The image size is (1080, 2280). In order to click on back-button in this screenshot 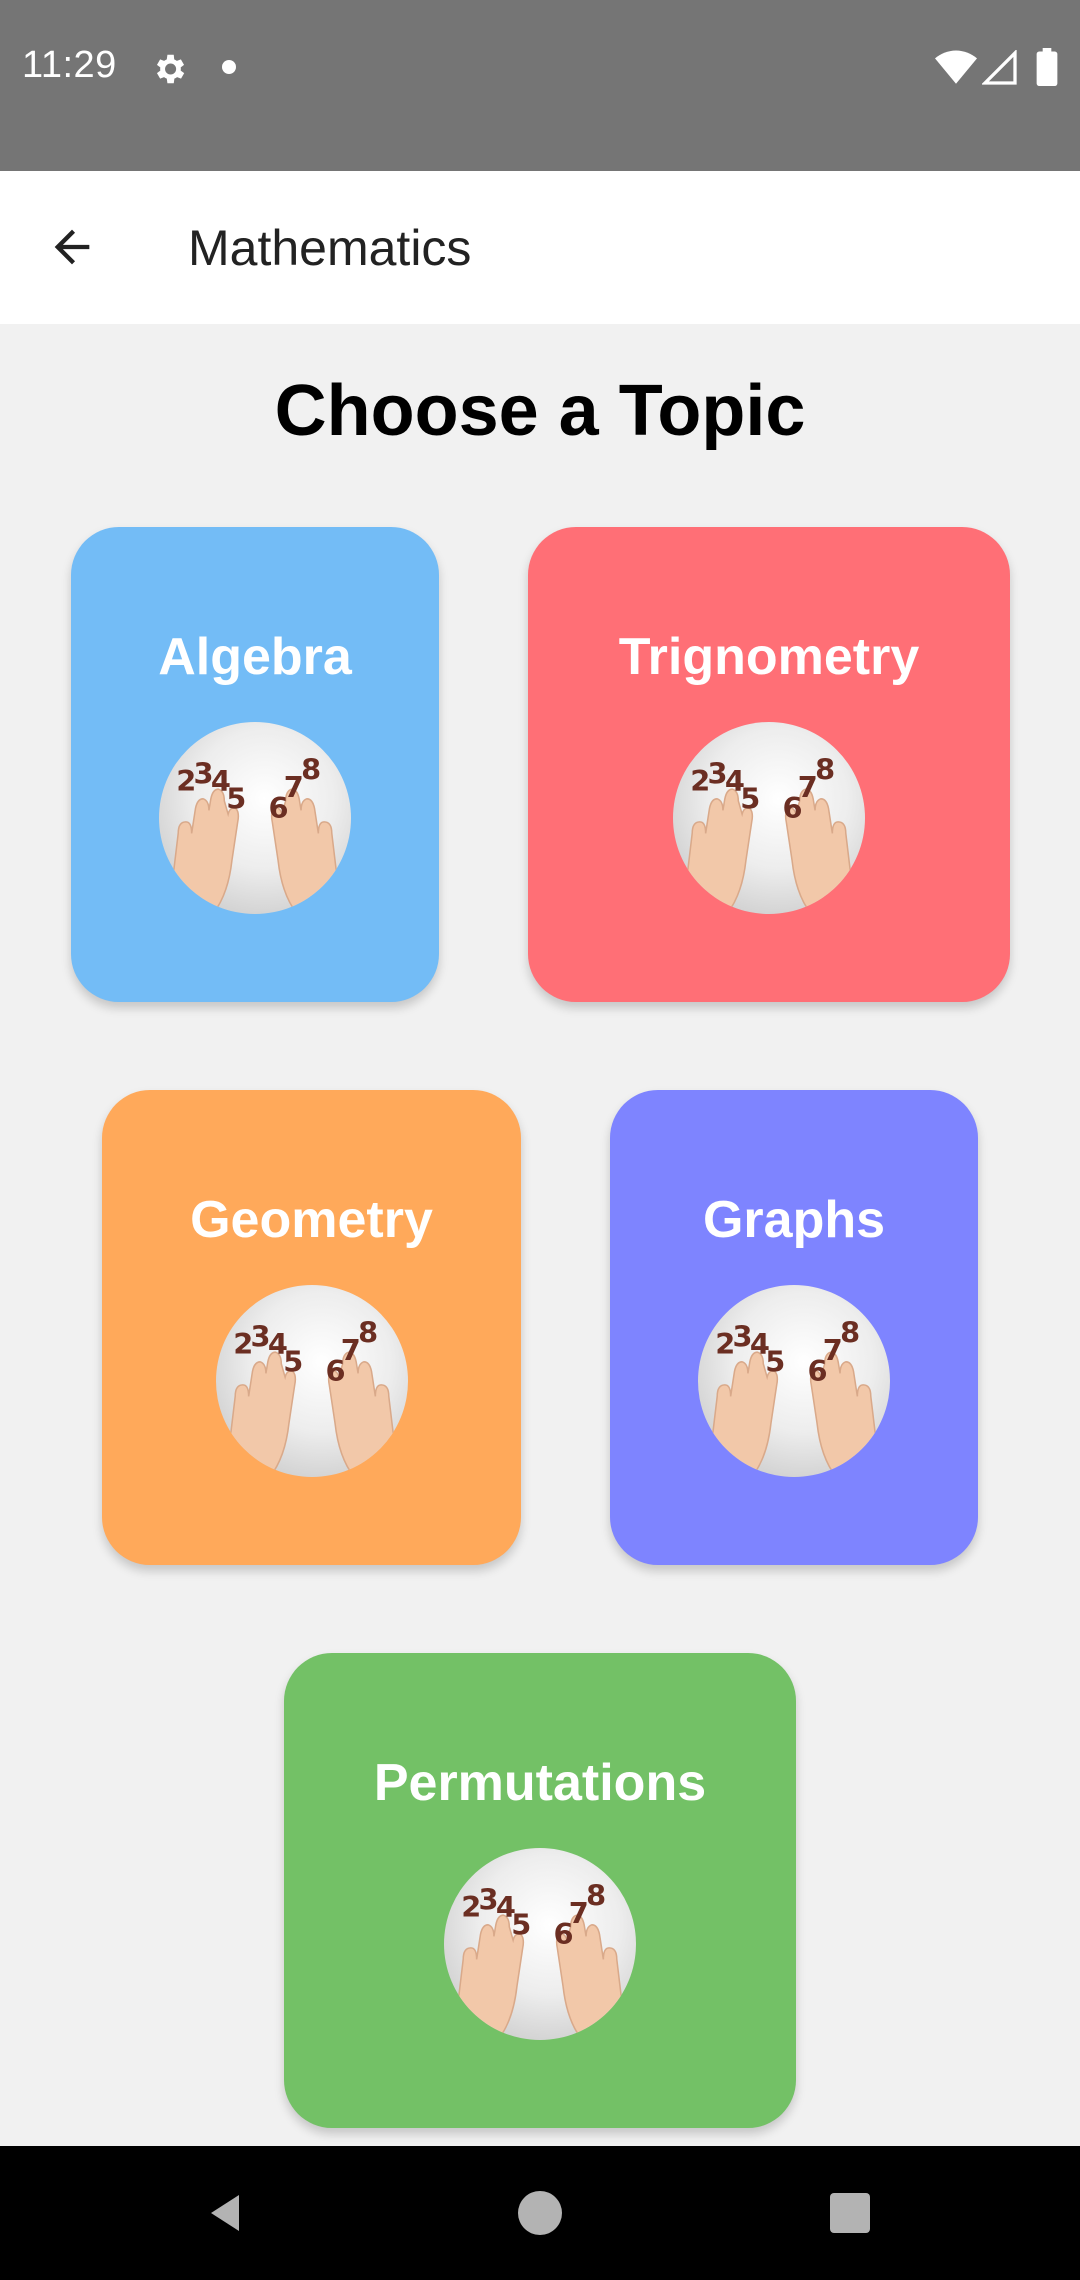, I will do `click(72, 247)`.